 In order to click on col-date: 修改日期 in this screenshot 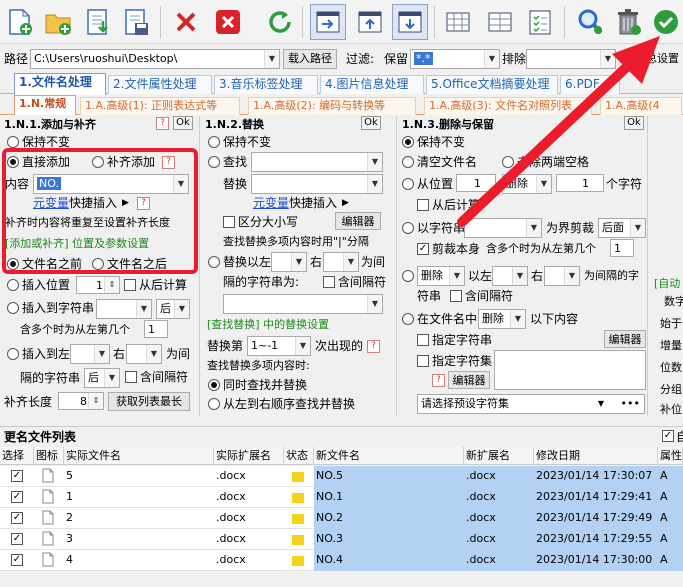, I will do `click(596, 456)`.